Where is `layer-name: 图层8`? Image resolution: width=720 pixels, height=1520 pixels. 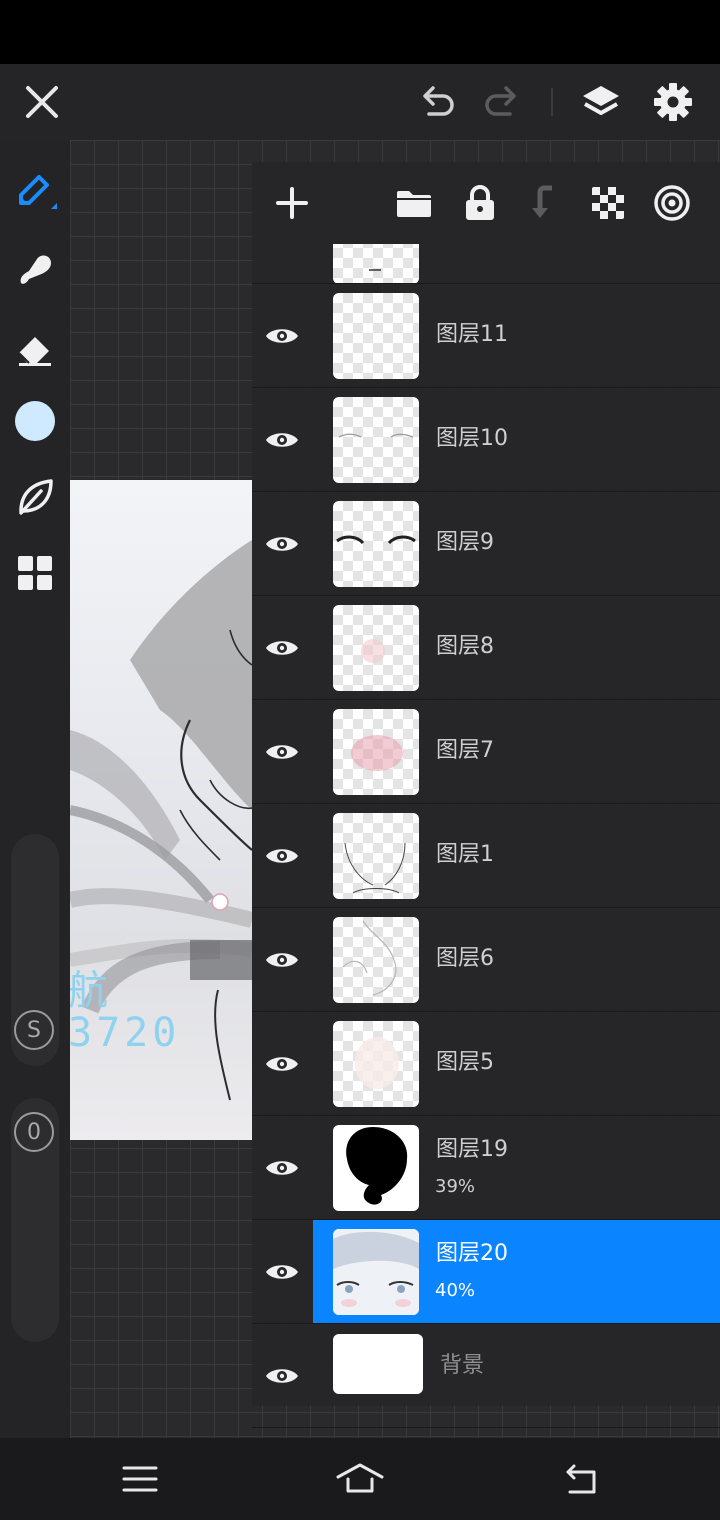 layer-name: 图层8 is located at coordinates (465, 646).